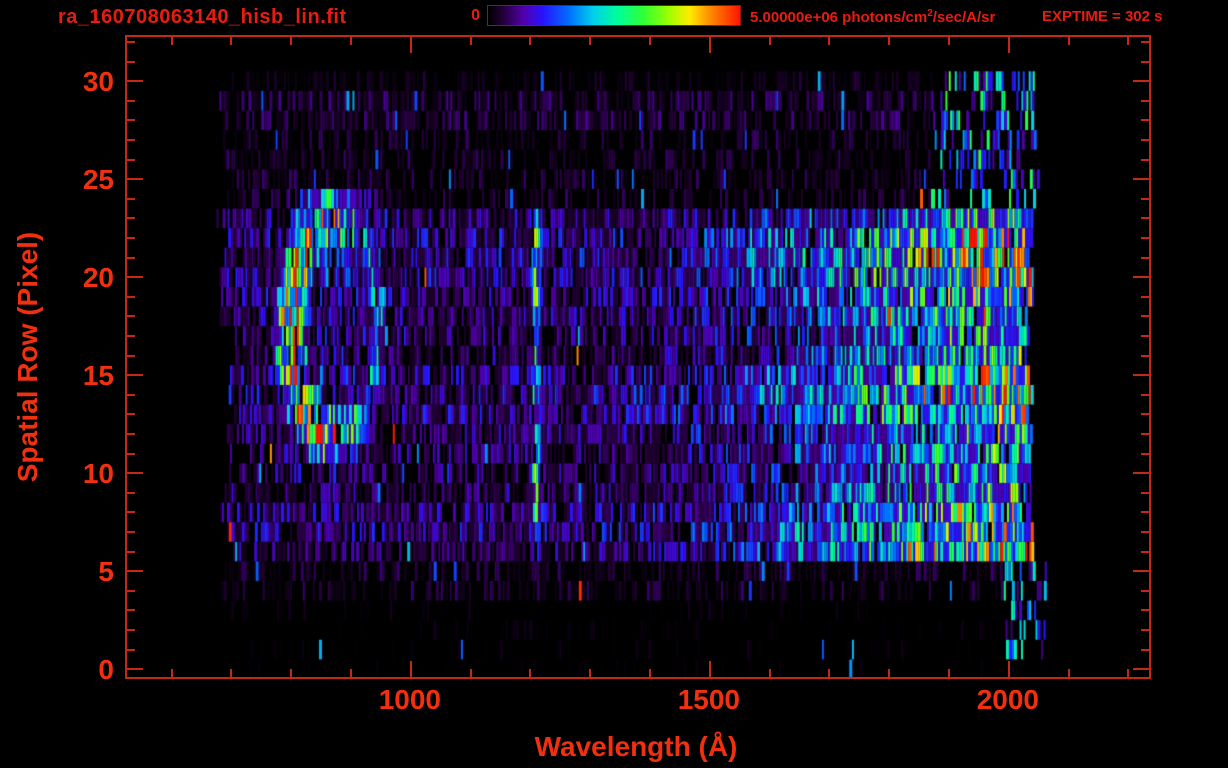  What do you see at coordinates (1102, 16) in the screenshot?
I see `exptime-label: EXPTIME = 302 s` at bounding box center [1102, 16].